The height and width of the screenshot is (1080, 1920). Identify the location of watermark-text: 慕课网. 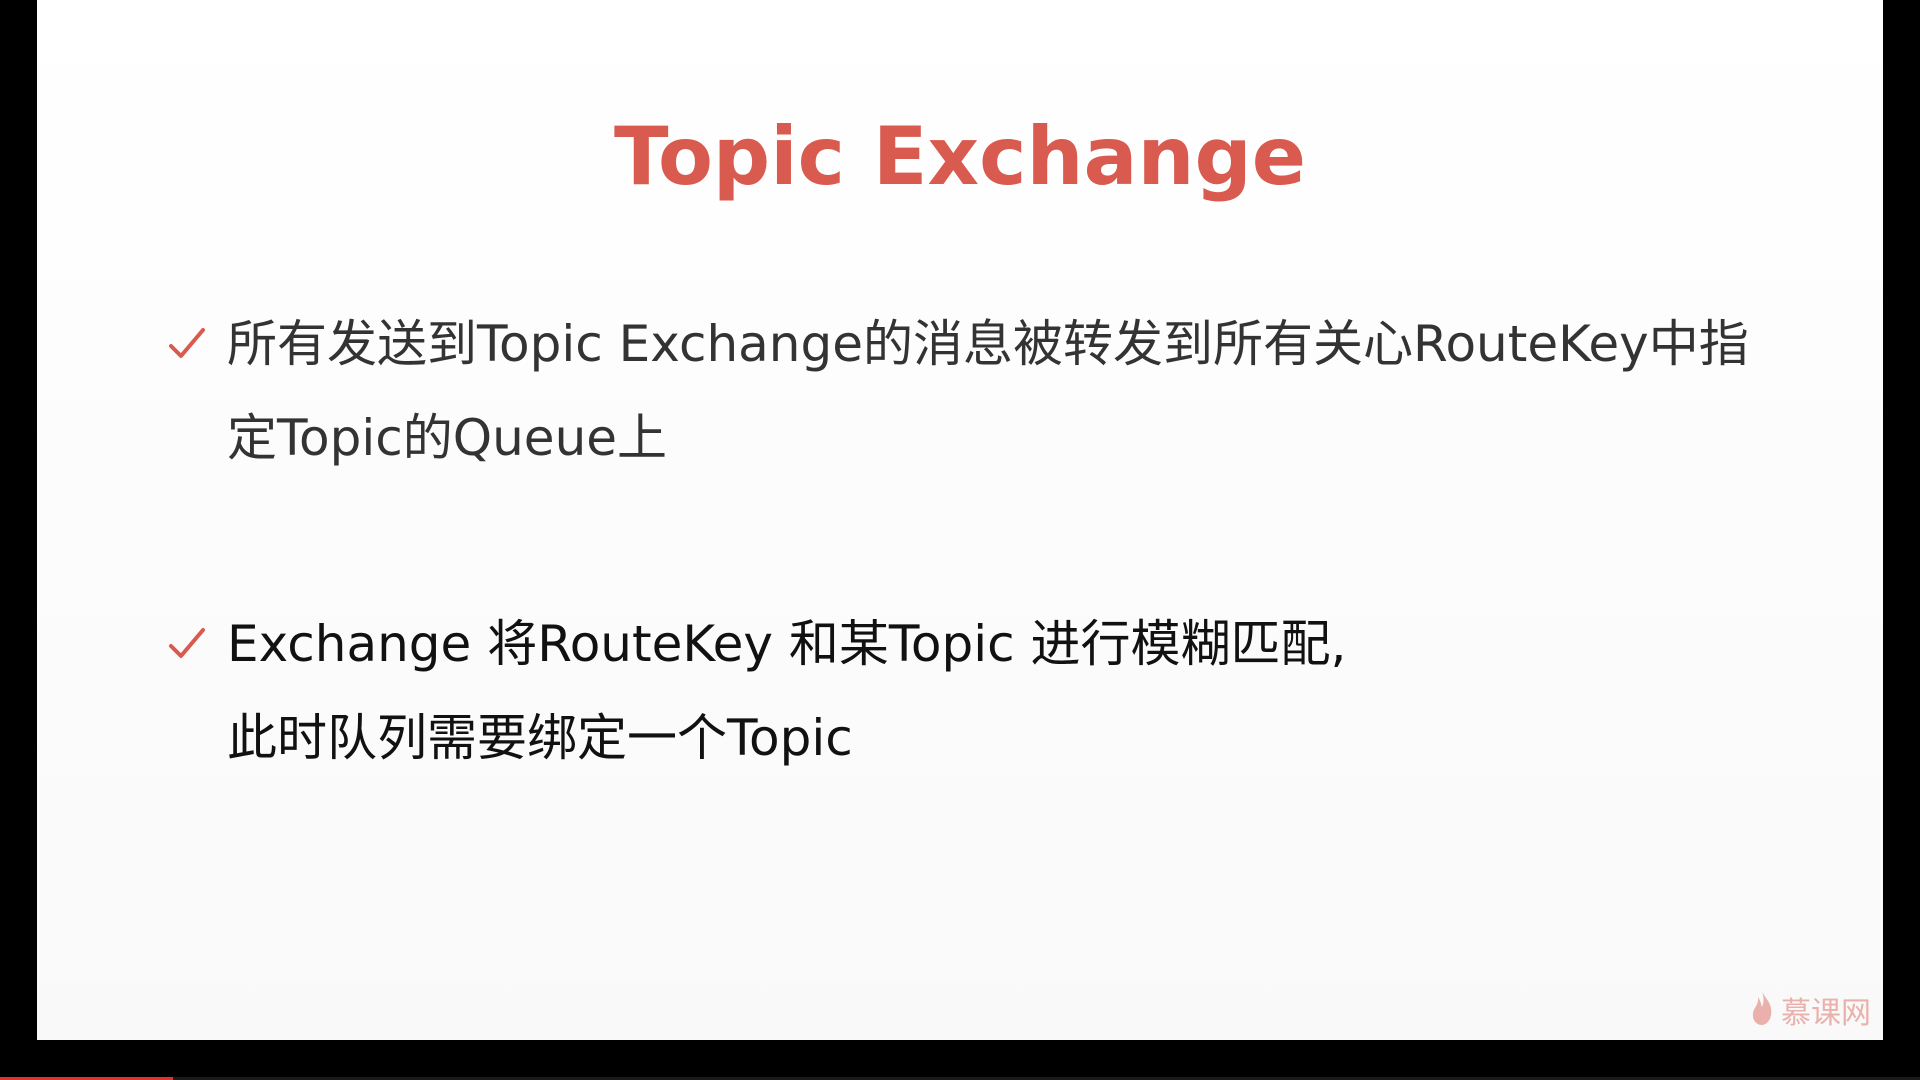
(1826, 1013).